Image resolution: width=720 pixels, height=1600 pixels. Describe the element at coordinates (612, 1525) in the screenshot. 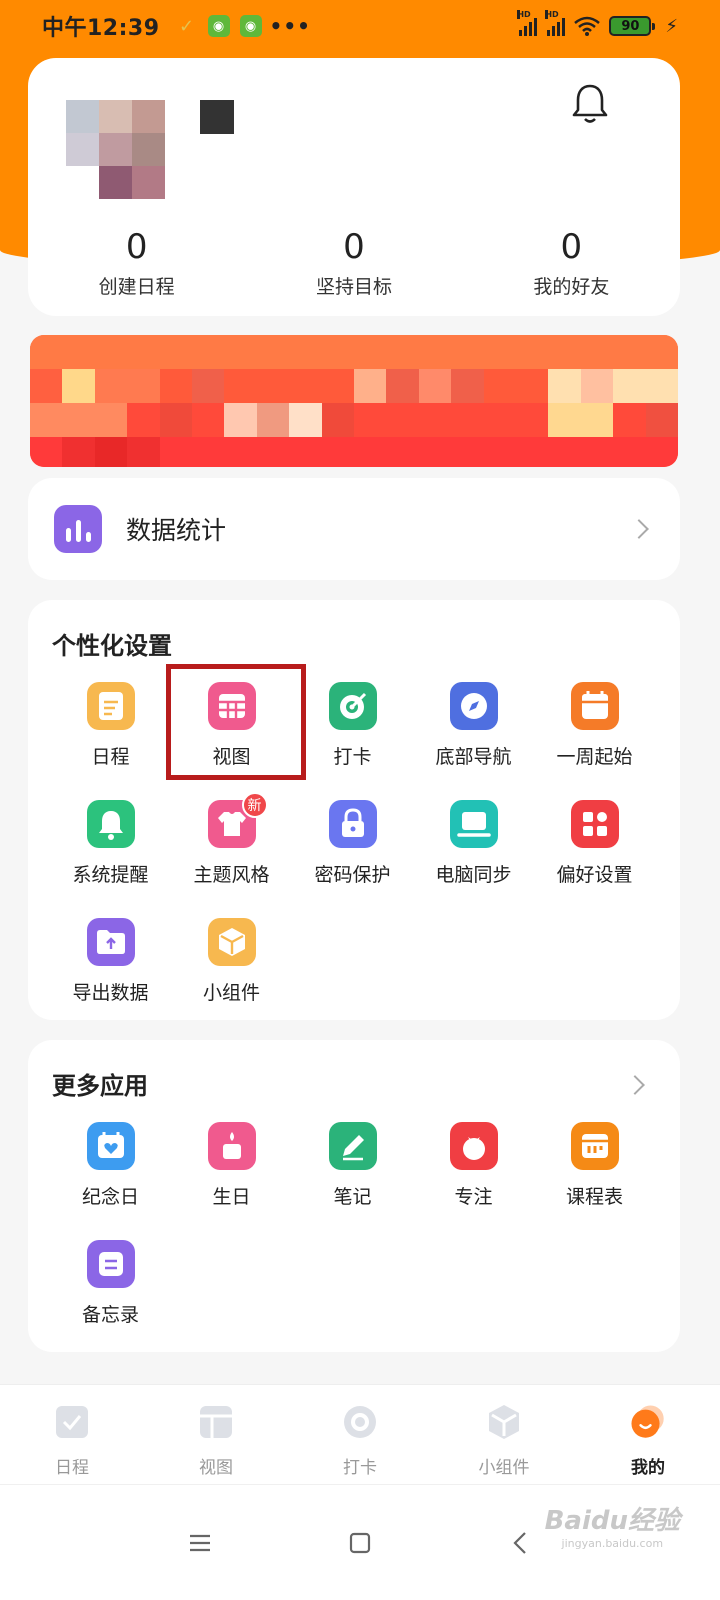

I see `baidu-watermark: Baidu经验 jingyan.baidu.com` at that location.